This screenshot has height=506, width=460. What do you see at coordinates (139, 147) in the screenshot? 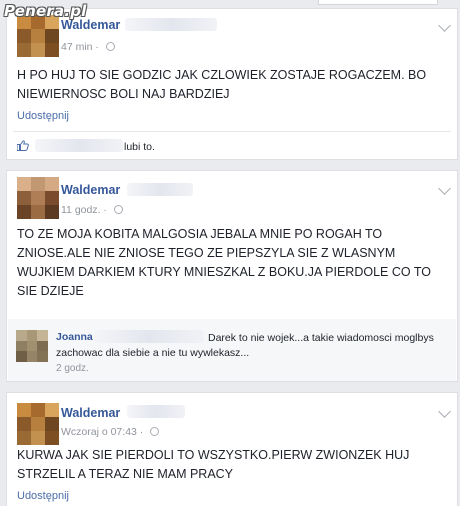
I see `likes-text: lubi to.` at bounding box center [139, 147].